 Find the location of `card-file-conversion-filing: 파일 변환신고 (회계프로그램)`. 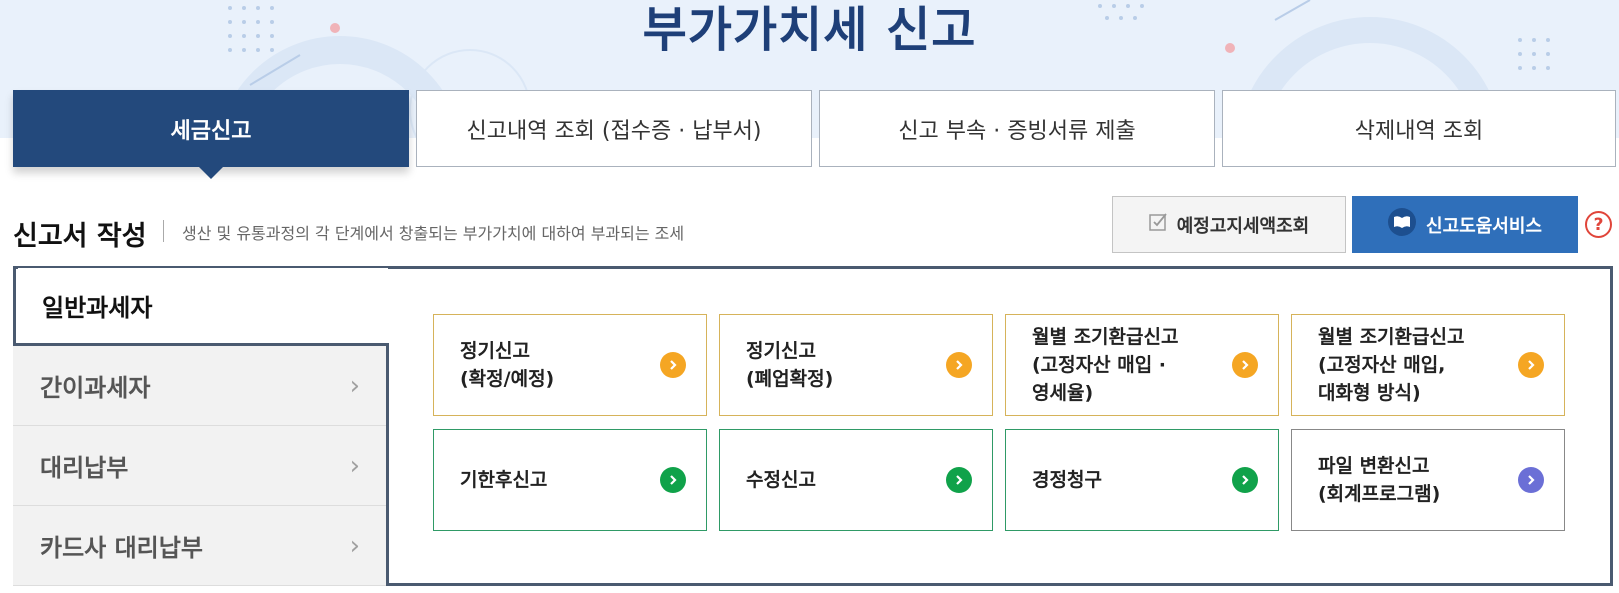

card-file-conversion-filing: 파일 변환신고 (회계프로그램) is located at coordinates (1428, 480).